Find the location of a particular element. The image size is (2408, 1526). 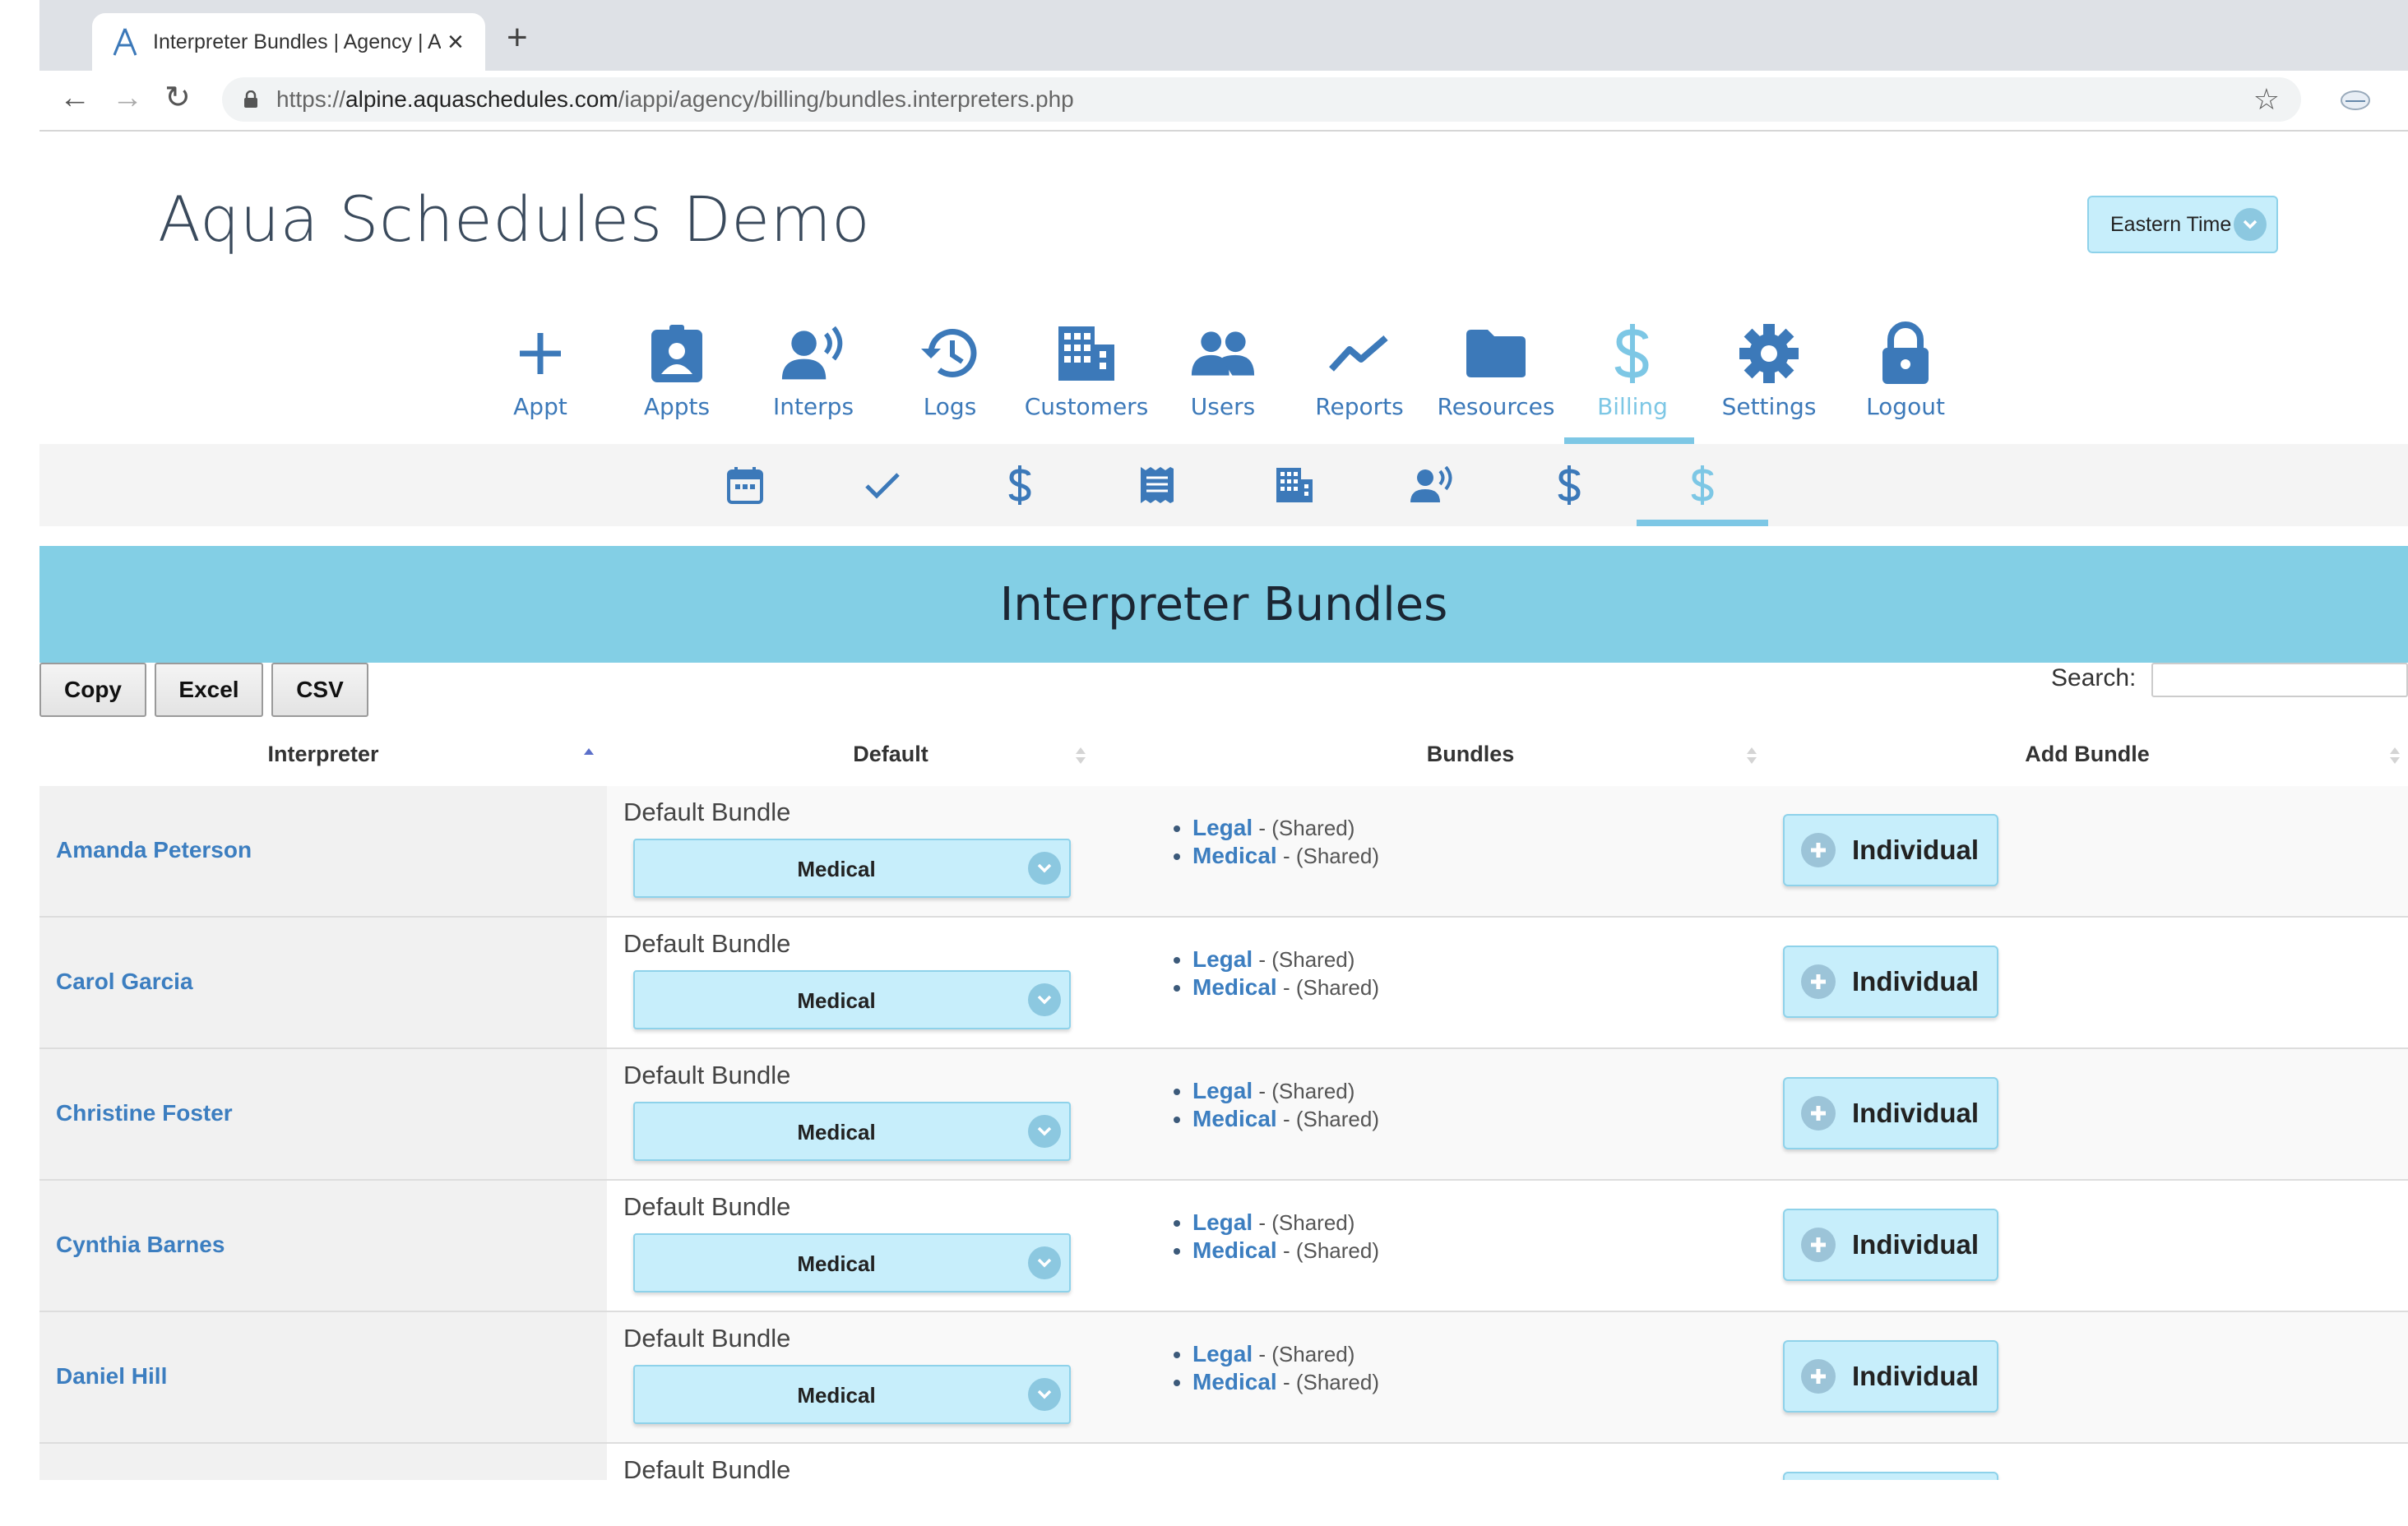

sort-asc-icon is located at coordinates (588, 755).